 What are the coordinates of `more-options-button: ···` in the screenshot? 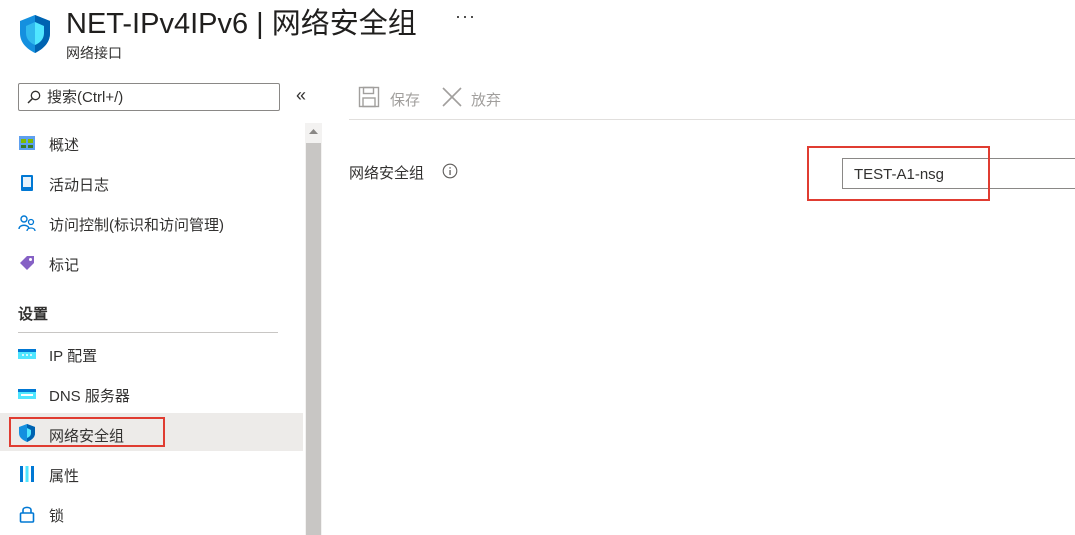 It's located at (465, 16).